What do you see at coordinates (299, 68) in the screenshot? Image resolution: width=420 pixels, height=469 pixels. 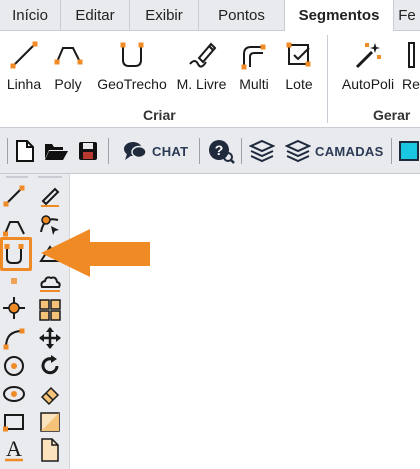 I see `lote-button: Lote` at bounding box center [299, 68].